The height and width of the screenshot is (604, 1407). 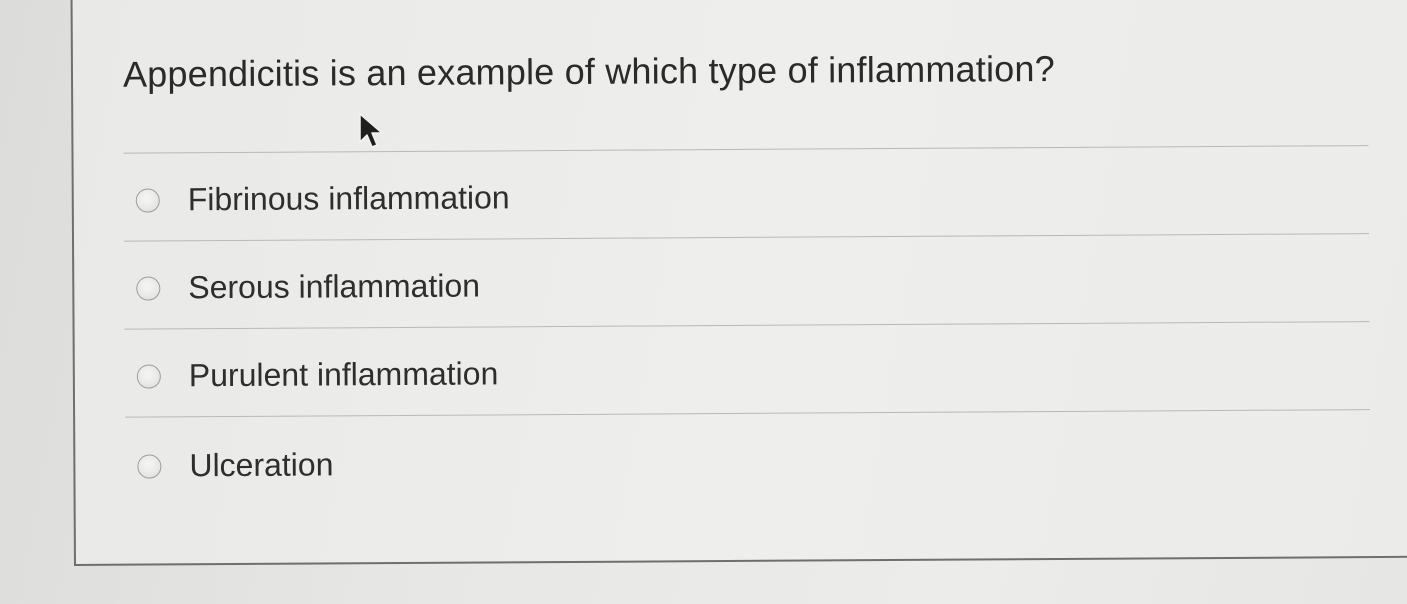 I want to click on answer-option-label: Purulent inflammation, so click(x=343, y=374).